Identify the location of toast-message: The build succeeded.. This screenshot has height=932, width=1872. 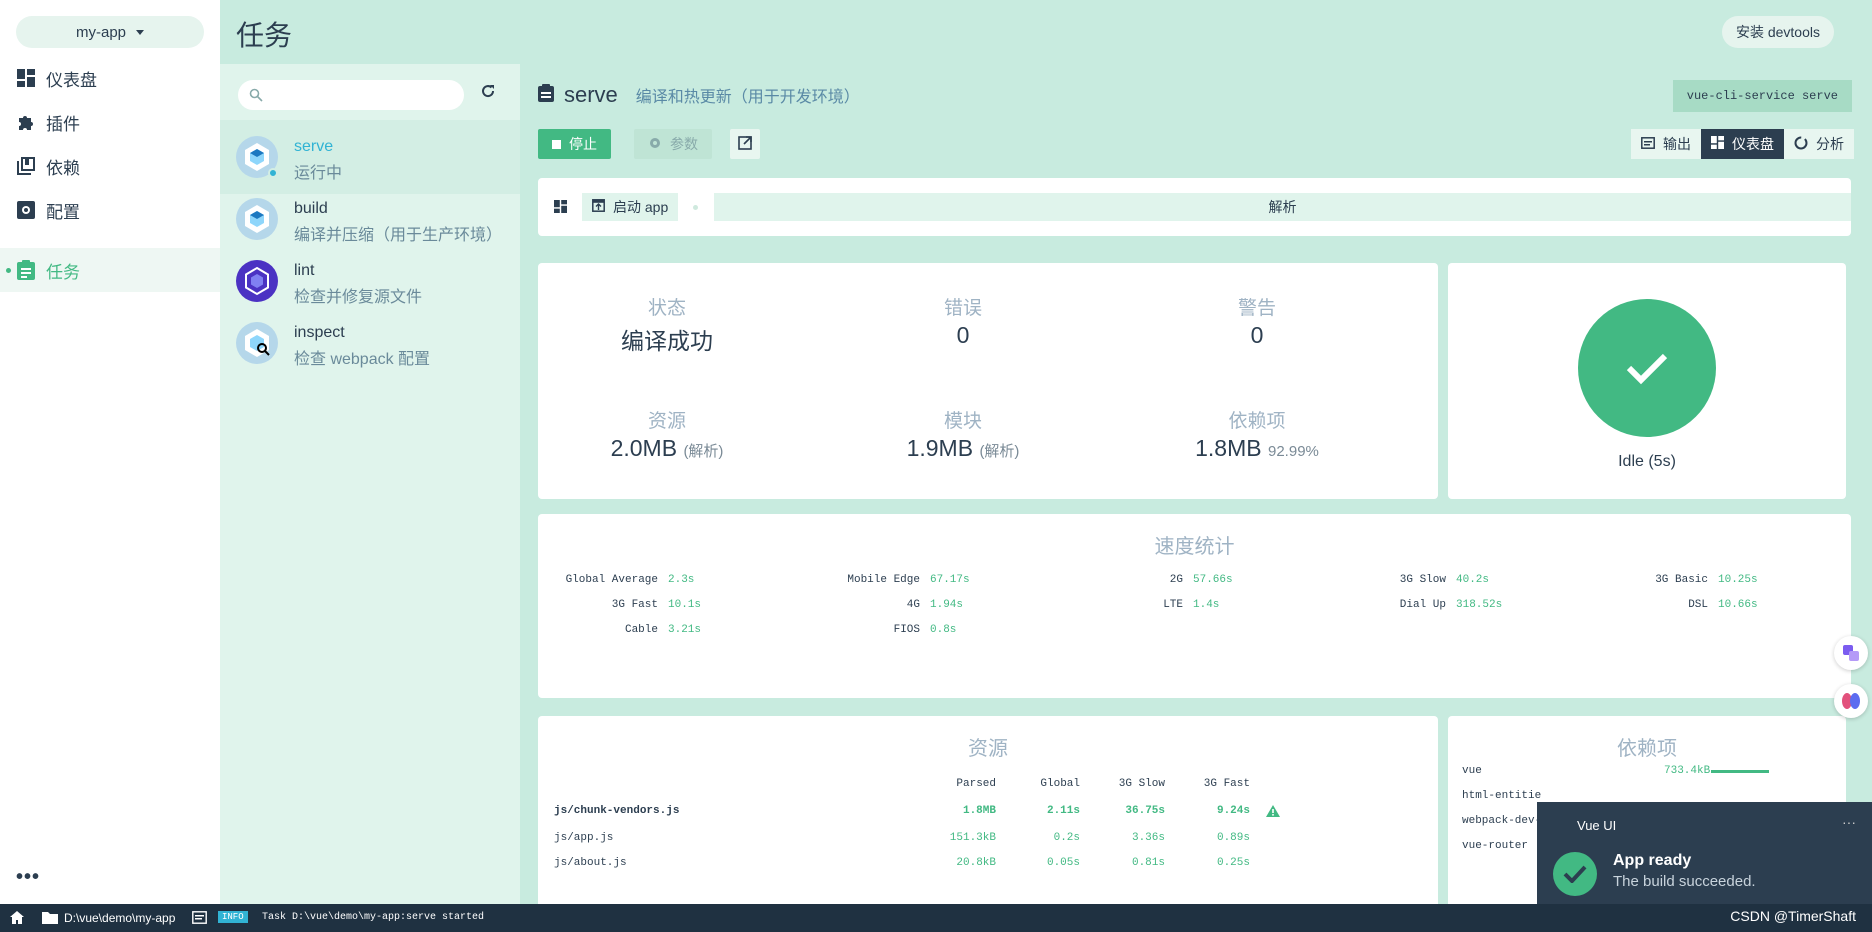
(1684, 881).